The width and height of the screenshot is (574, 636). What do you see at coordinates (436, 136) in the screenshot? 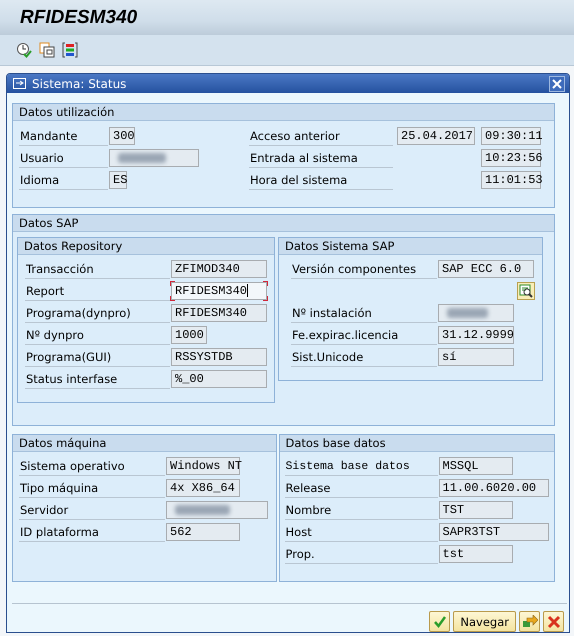
I see `input-field: 25.04.2017` at bounding box center [436, 136].